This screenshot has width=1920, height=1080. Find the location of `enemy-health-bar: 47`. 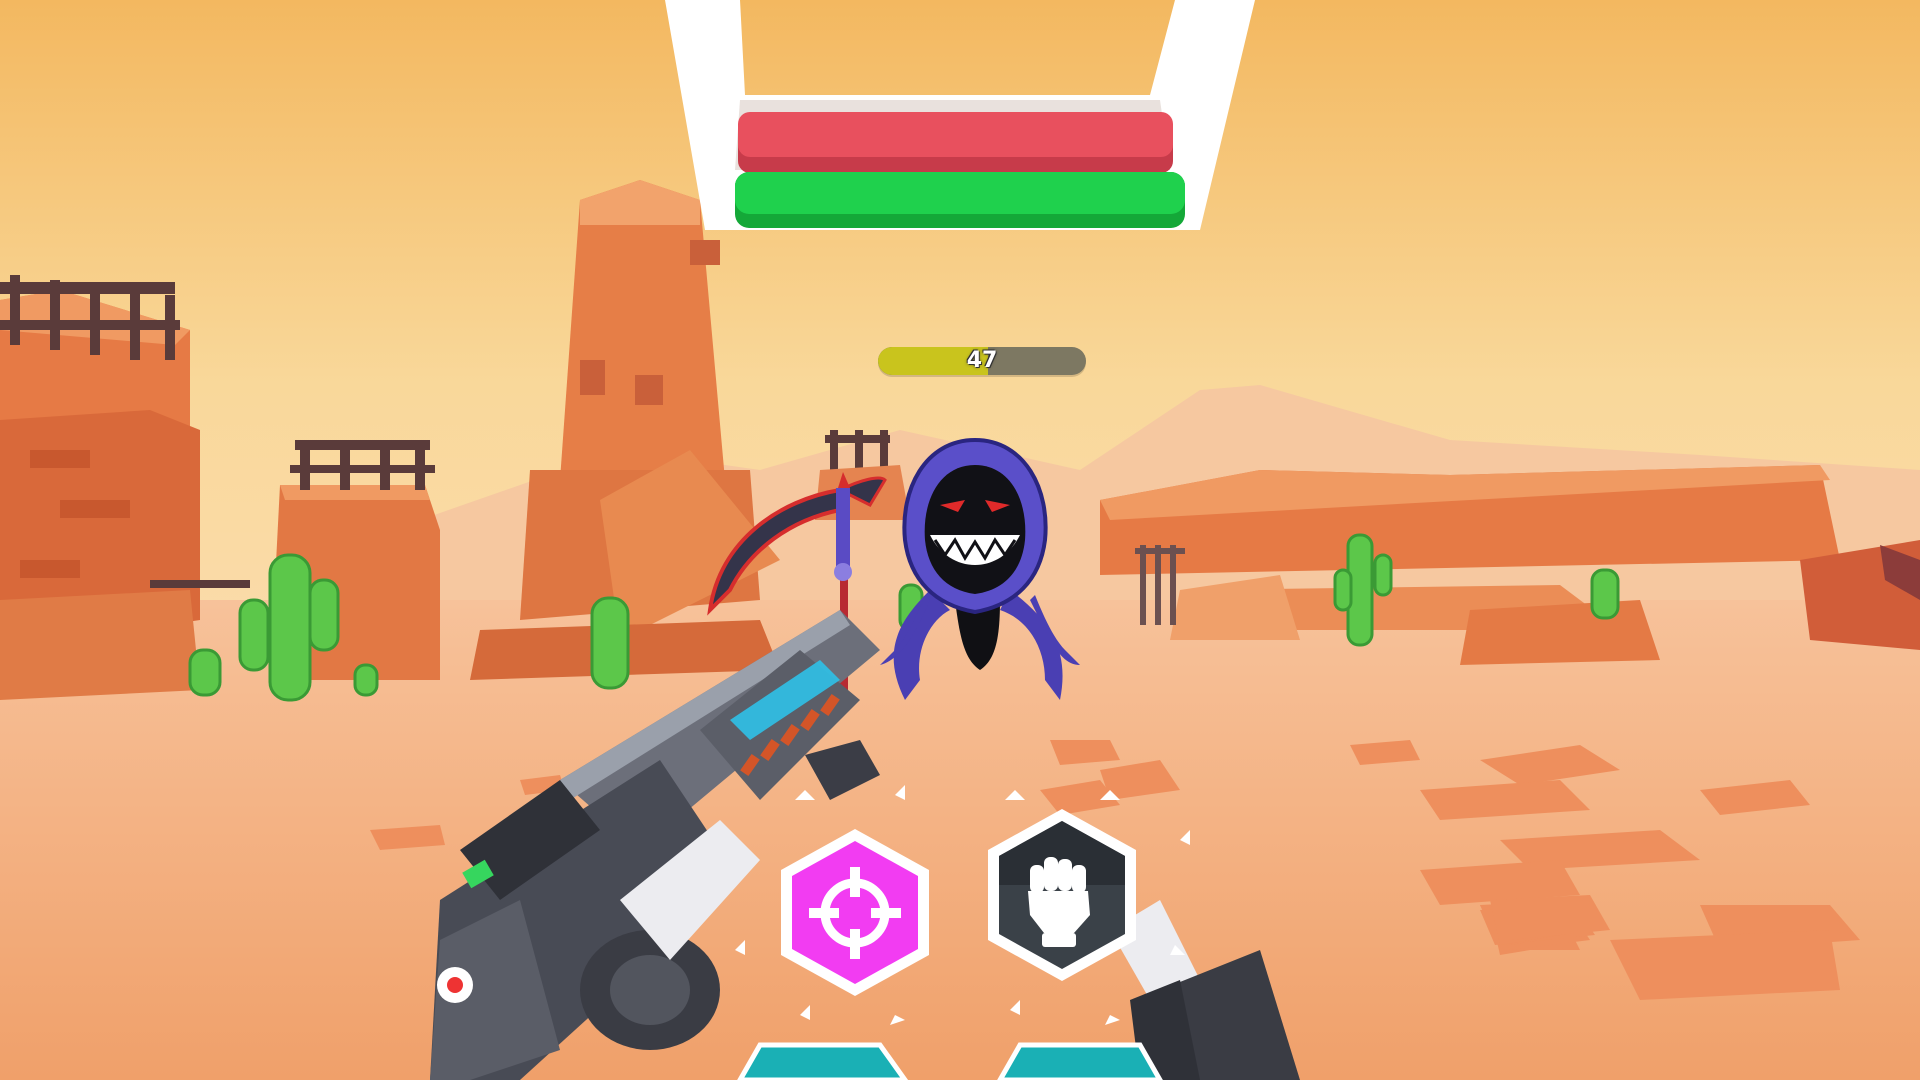

enemy-health-bar: 47 is located at coordinates (982, 361).